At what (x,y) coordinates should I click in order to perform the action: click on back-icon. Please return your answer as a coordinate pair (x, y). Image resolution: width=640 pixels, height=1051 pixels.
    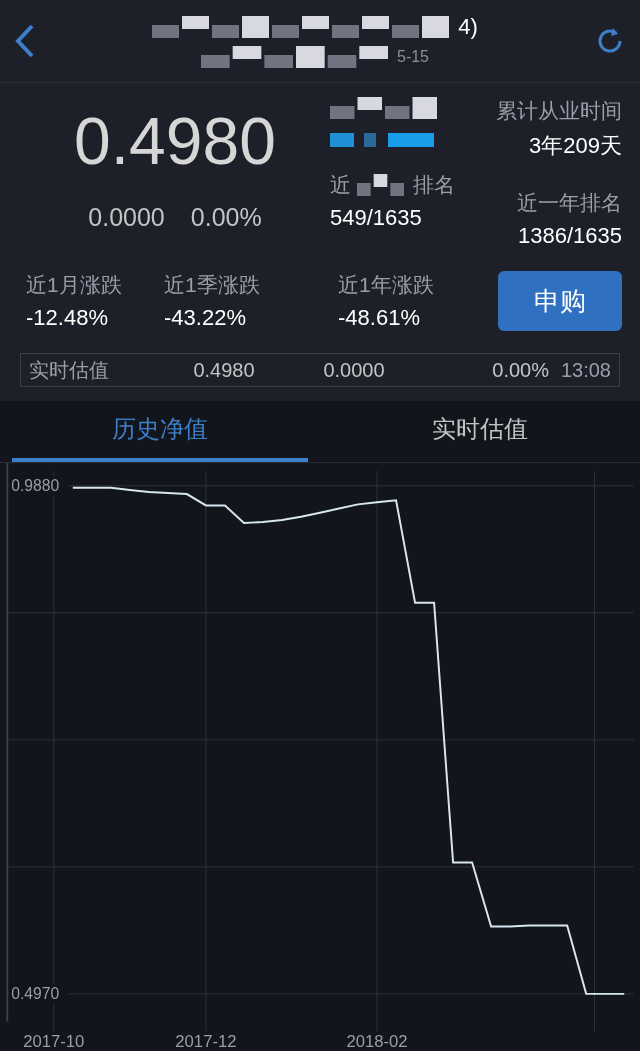
    Looking at the image, I should click on (25, 41).